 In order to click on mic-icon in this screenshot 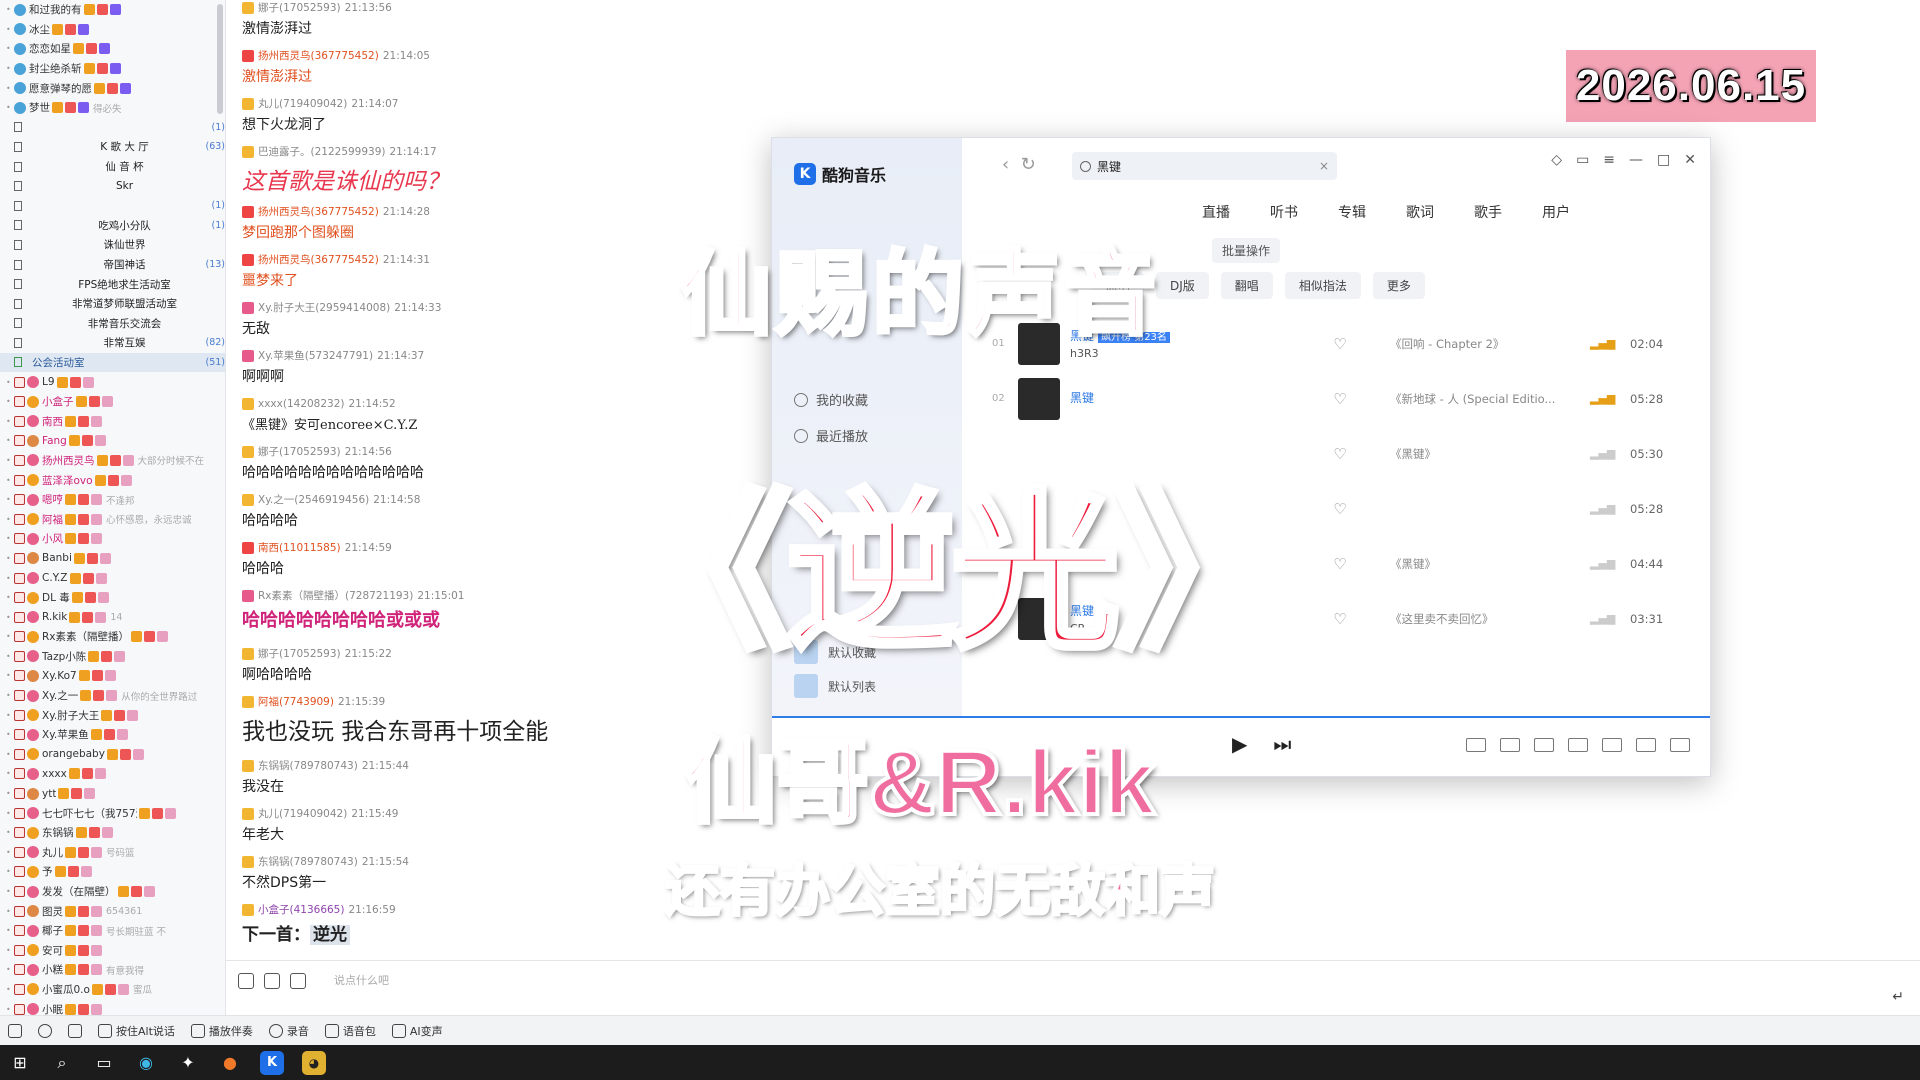, I will do `click(45, 1030)`.